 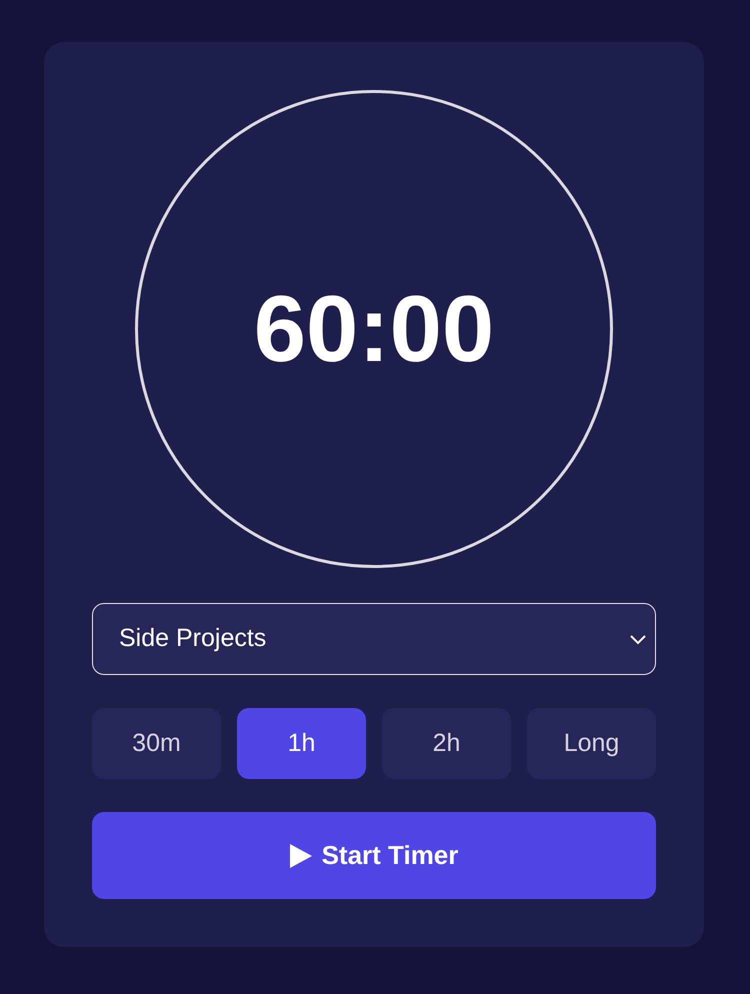 I want to click on duration-button: 30m, so click(x=156, y=743).